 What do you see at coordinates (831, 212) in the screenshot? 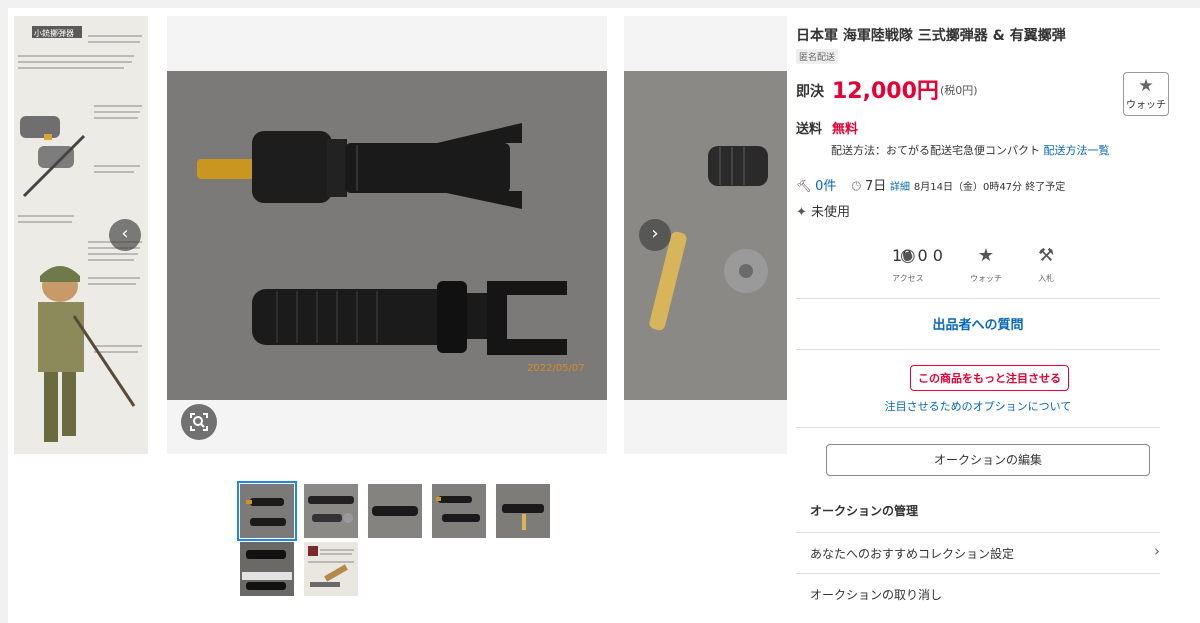
I see `condition-text: 未使用` at bounding box center [831, 212].